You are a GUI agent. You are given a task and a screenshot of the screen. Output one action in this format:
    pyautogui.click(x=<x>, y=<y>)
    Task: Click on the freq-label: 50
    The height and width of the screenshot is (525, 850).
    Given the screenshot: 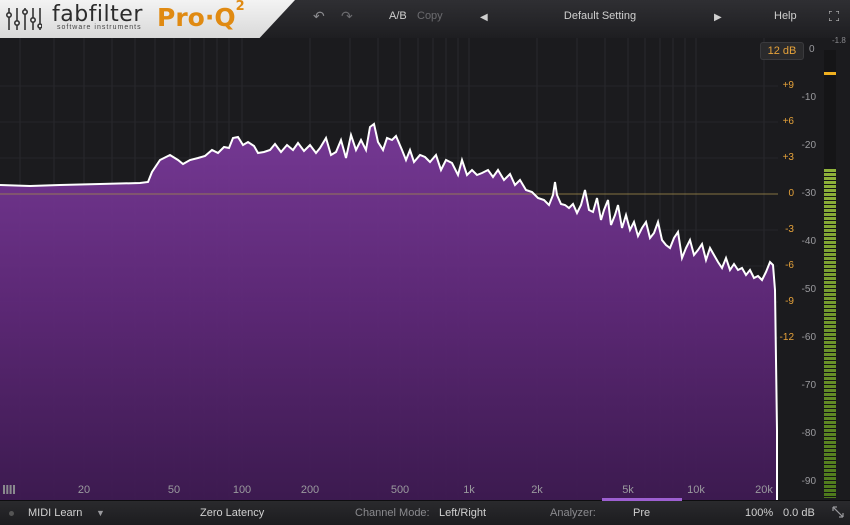 What is the action you would take?
    pyautogui.click(x=174, y=490)
    